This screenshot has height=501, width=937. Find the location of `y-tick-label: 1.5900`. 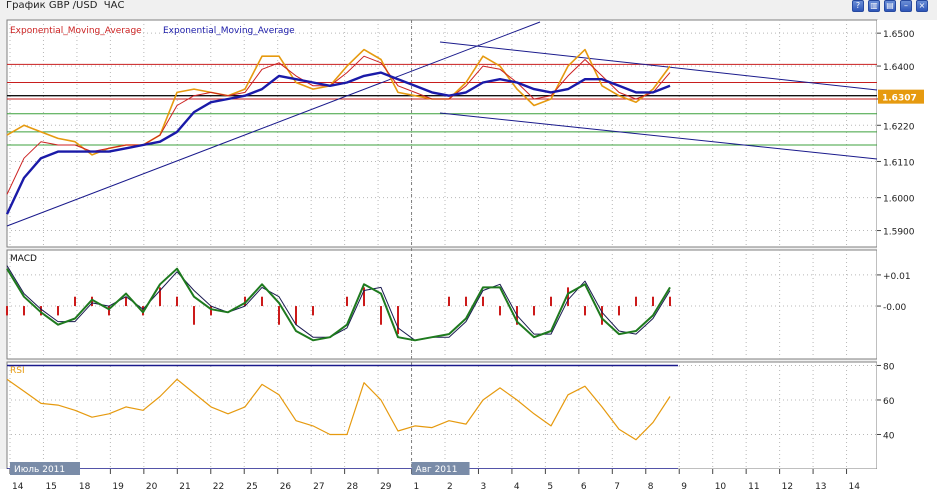

y-tick-label: 1.5900 is located at coordinates (899, 233).